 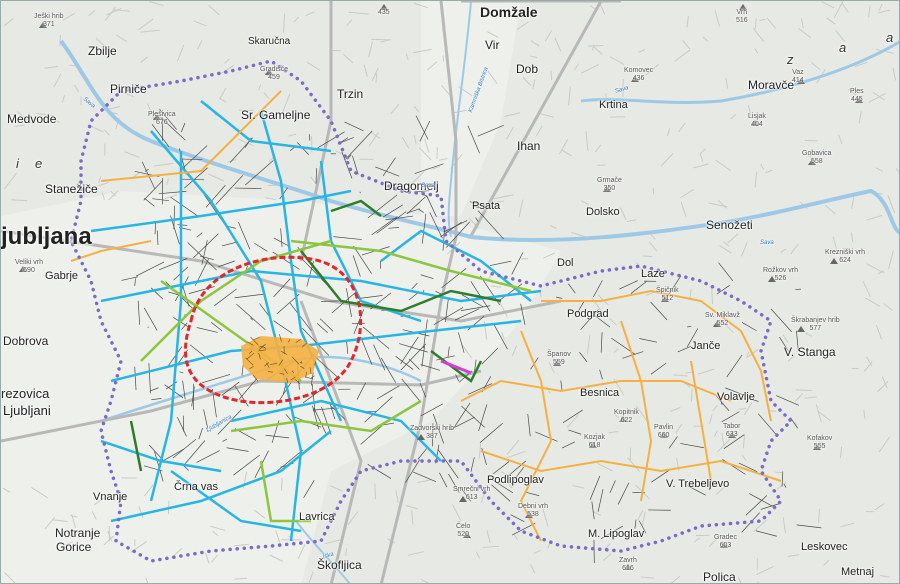 What do you see at coordinates (771, 85) in the screenshot?
I see `place-label-moravce: Moravče` at bounding box center [771, 85].